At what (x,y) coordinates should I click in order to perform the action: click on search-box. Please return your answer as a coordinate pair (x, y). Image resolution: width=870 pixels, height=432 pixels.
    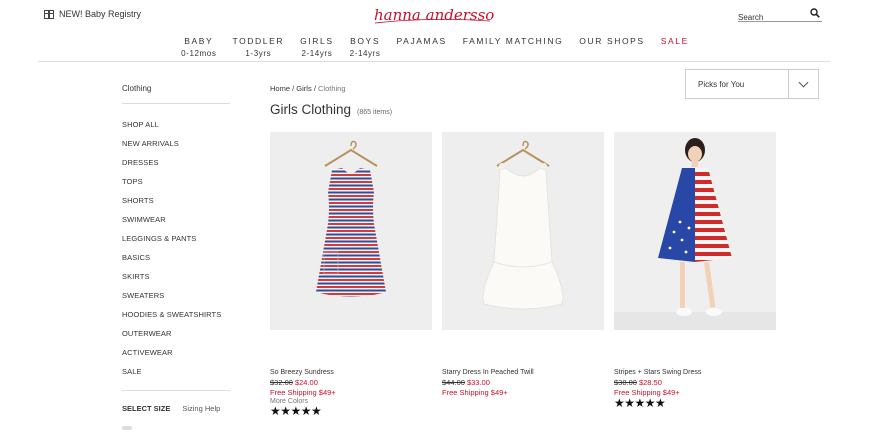
    Looking at the image, I should click on (780, 14).